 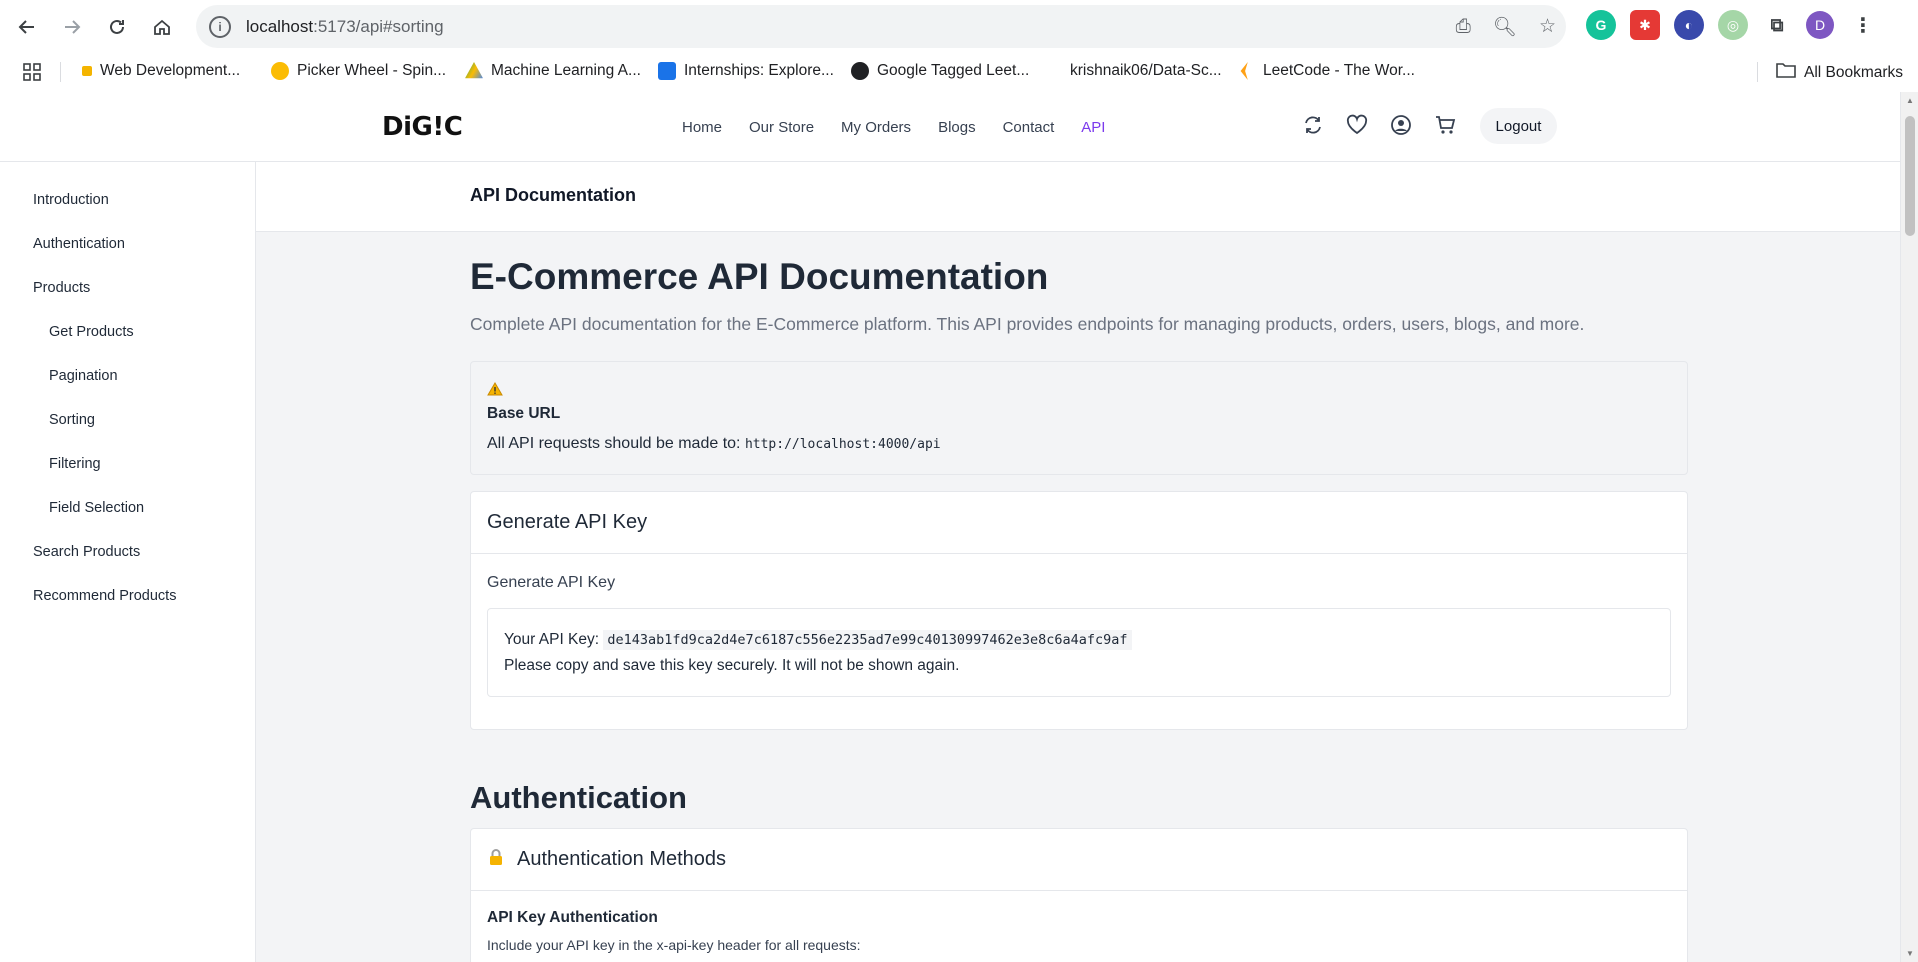 I want to click on docs-bar-title: API Documentation, so click(x=553, y=195).